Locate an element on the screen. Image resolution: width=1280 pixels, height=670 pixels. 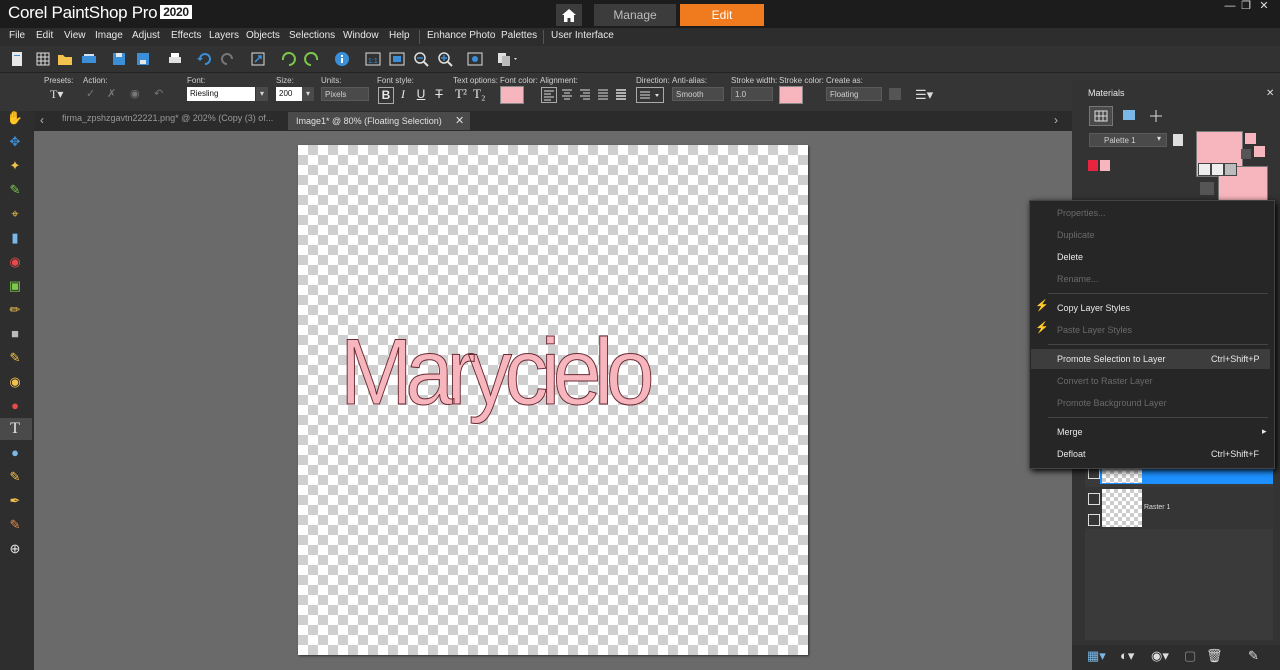
palette-dropdown: Palette 1 is located at coordinates (1128, 140).